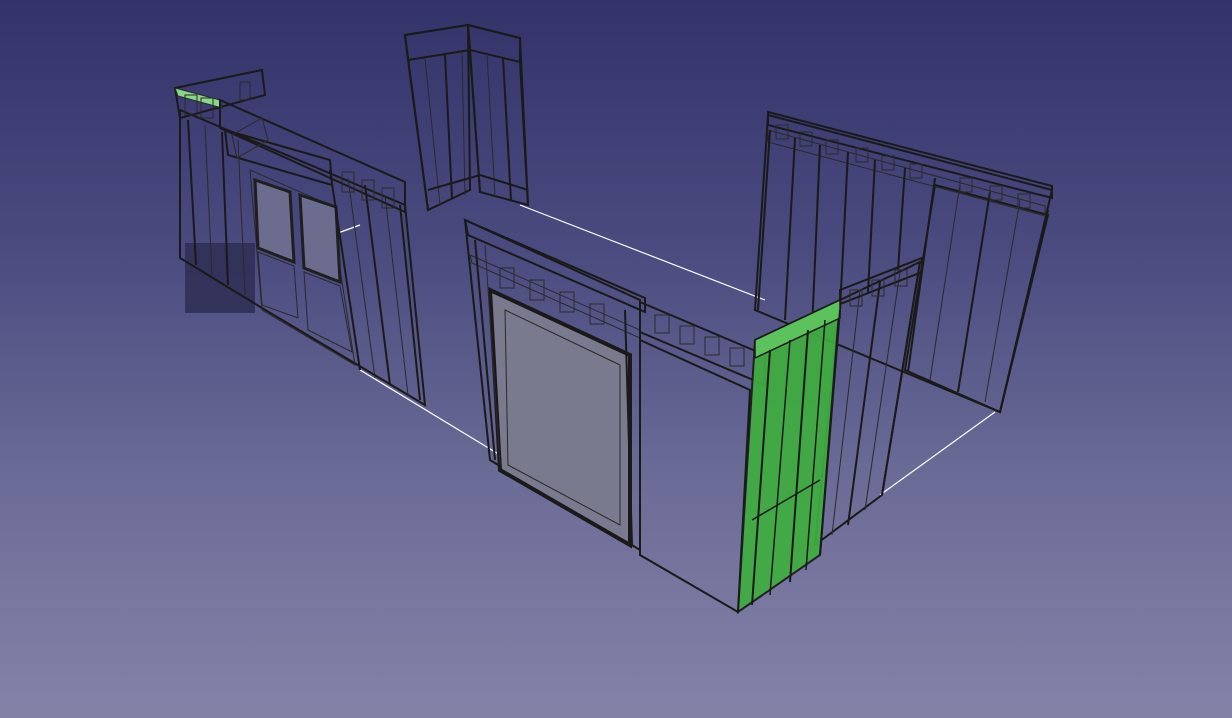  What do you see at coordinates (466, 117) in the screenshot?
I see `back-corner-wall` at bounding box center [466, 117].